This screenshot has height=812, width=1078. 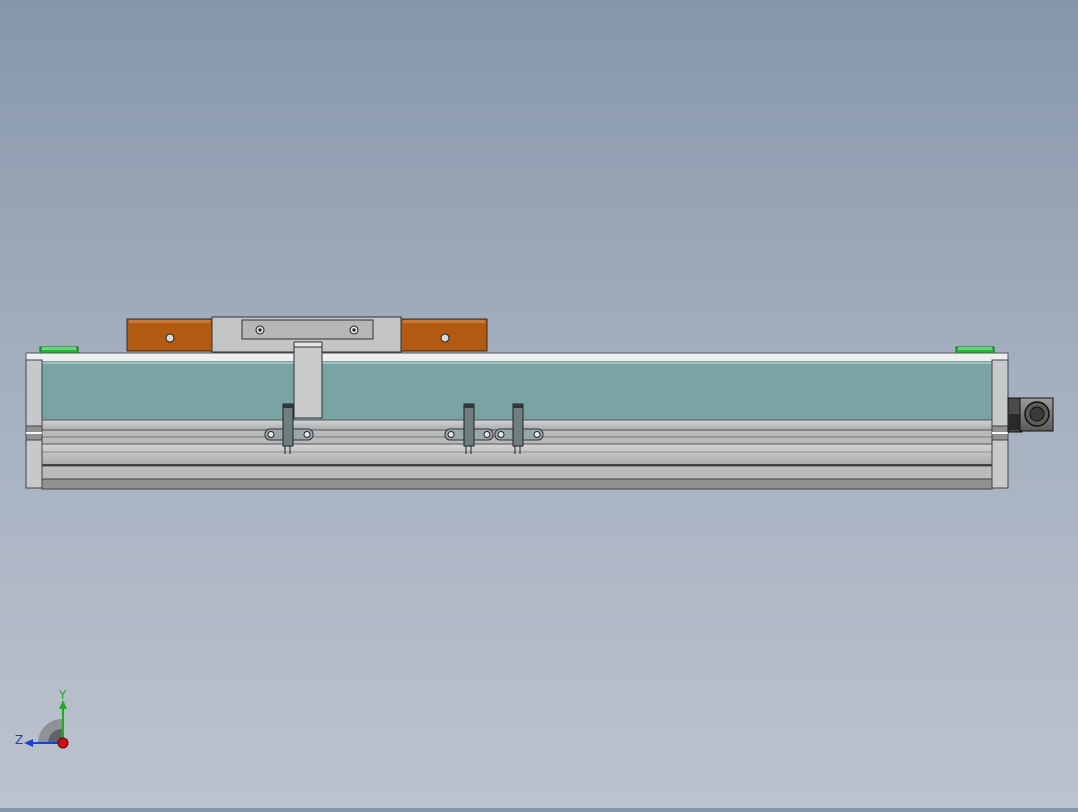 What do you see at coordinates (1000, 424) in the screenshot?
I see `end-cap-right` at bounding box center [1000, 424].